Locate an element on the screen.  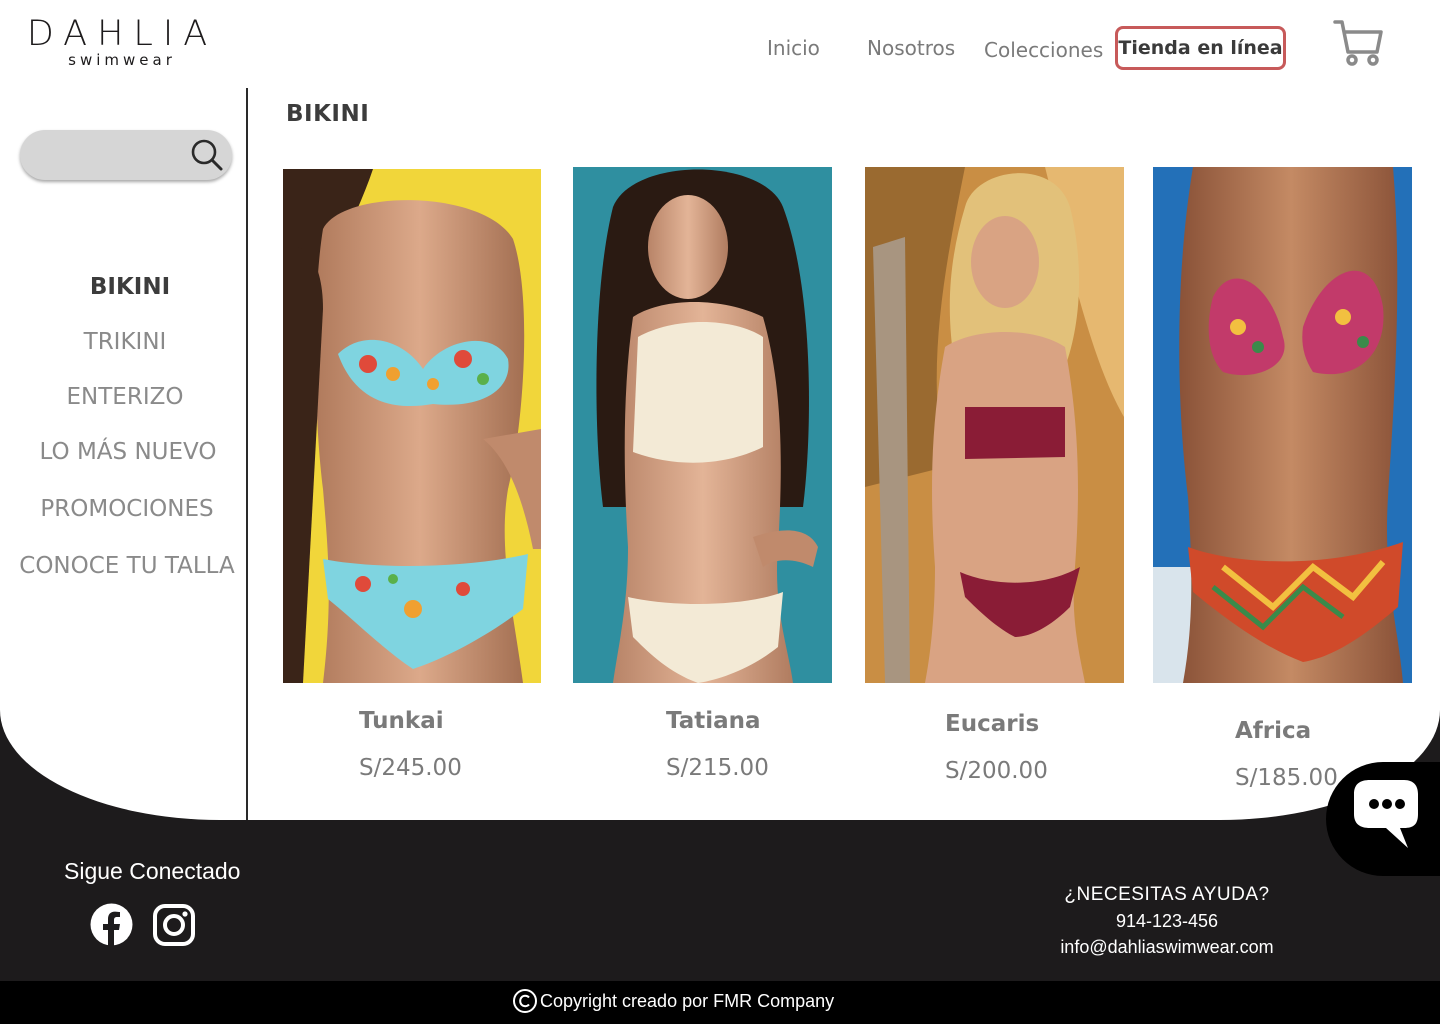
product-name: Eucaris is located at coordinates (992, 724).